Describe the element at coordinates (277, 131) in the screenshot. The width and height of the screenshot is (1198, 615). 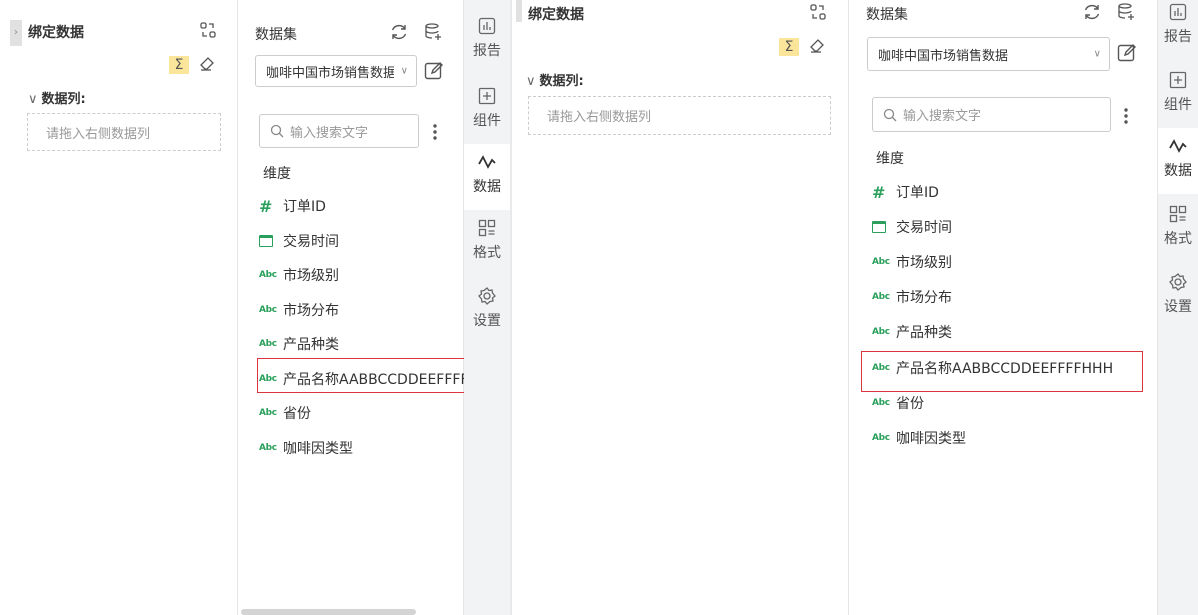
I see `search-icon` at that location.